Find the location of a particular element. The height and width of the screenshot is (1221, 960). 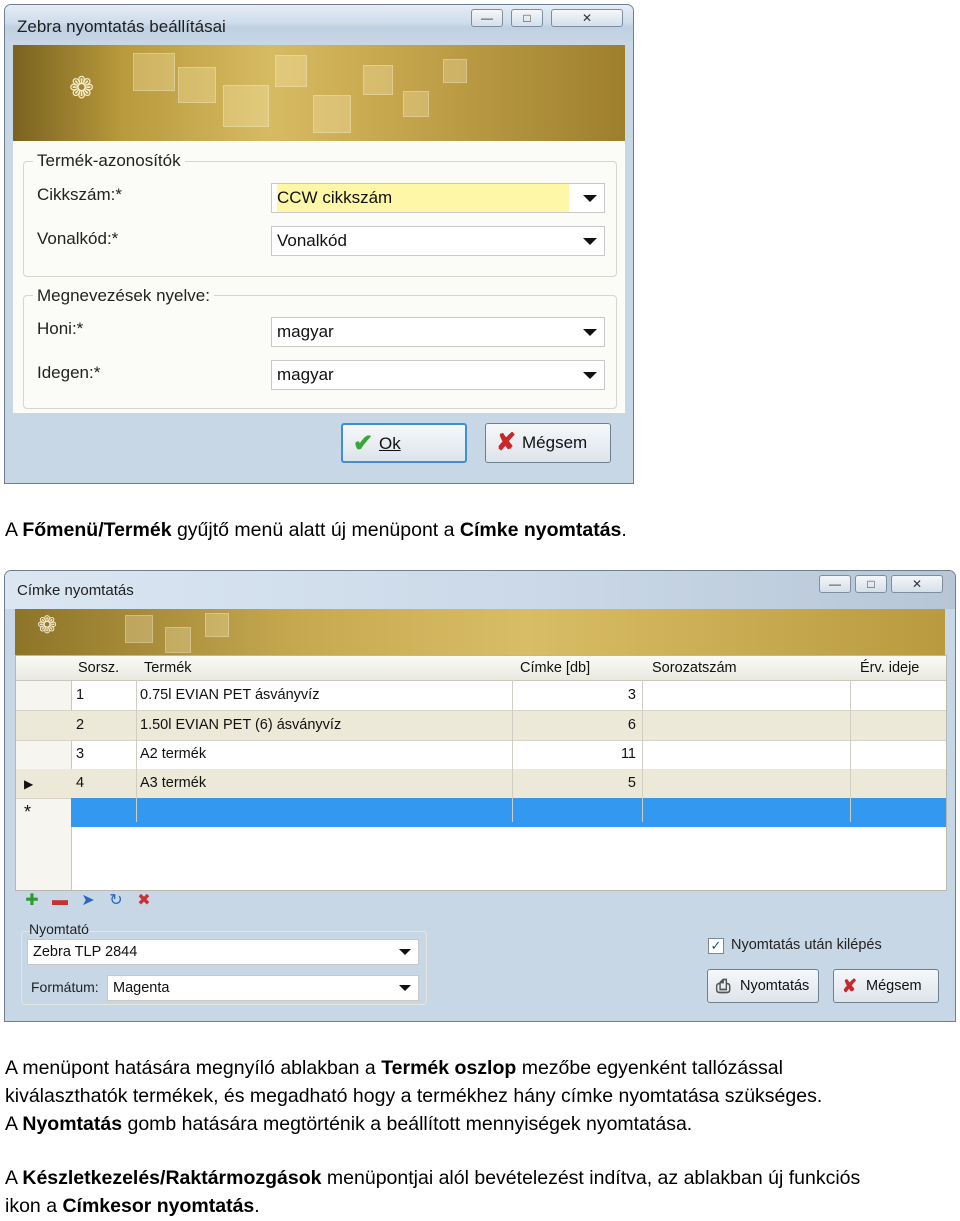

window-title: Zebra nyomtatás beállításai is located at coordinates (121, 26).